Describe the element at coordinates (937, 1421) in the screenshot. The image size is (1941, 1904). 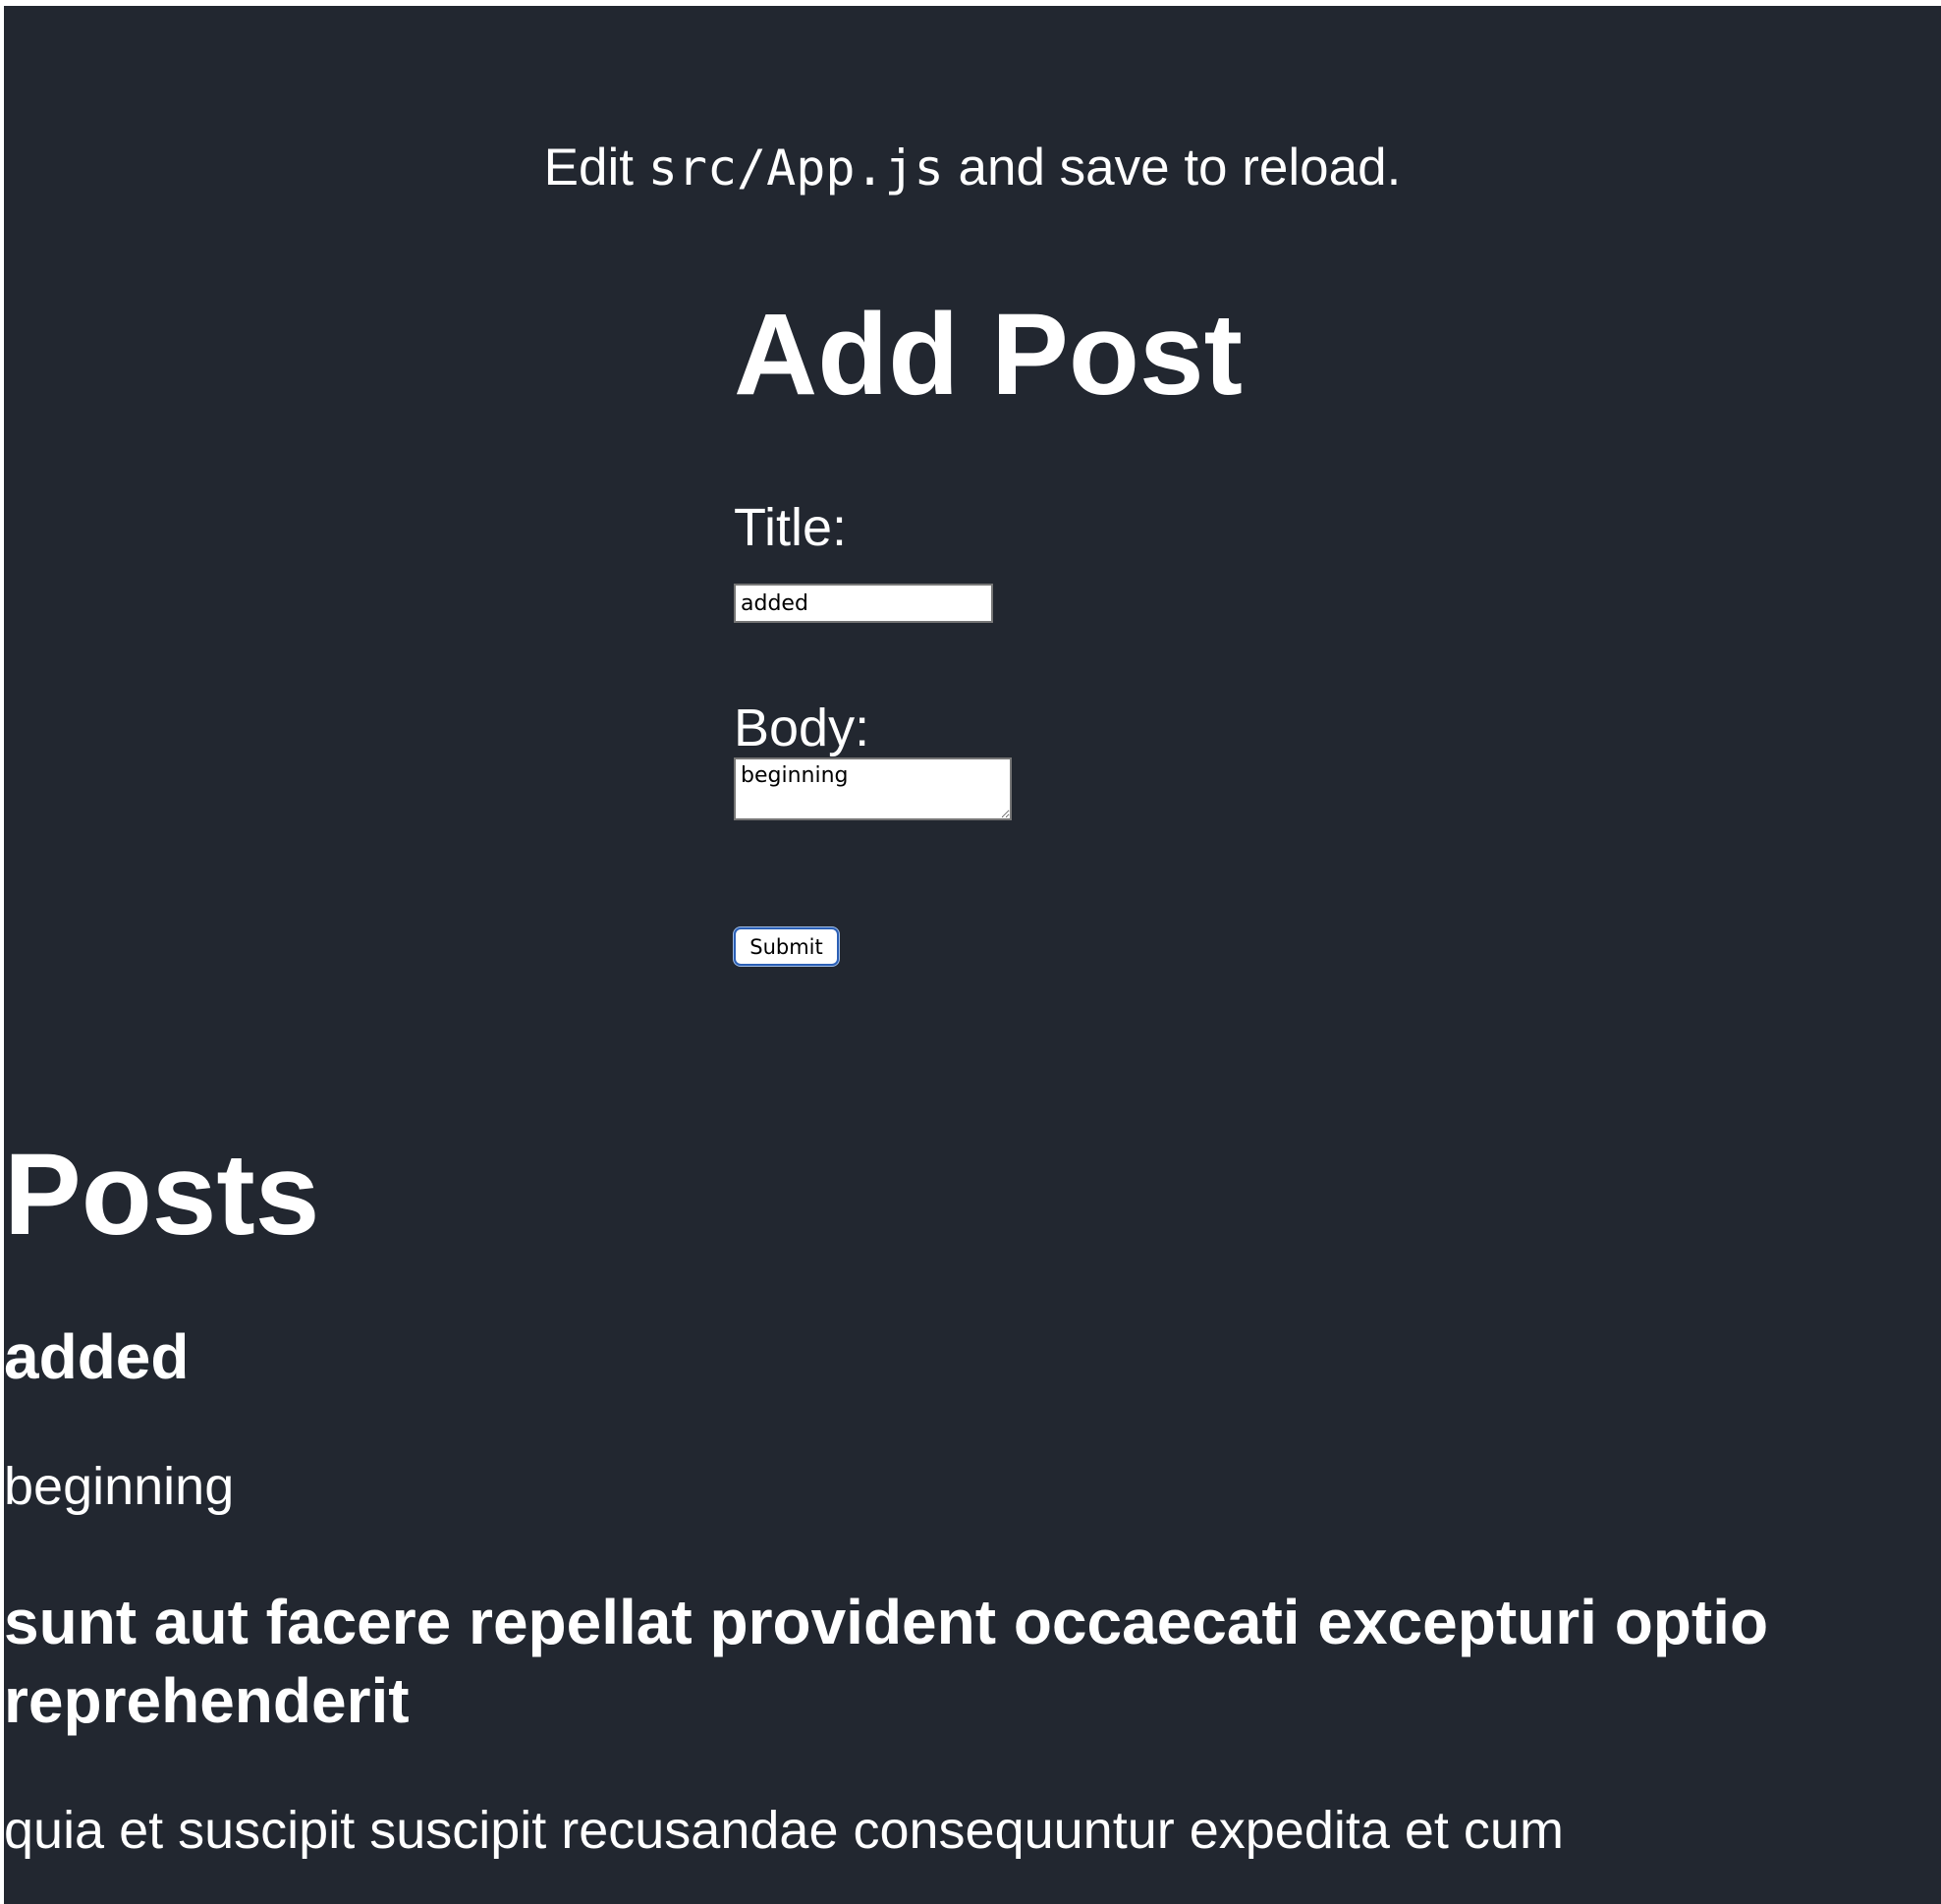
I see `post-item: added beginning` at that location.